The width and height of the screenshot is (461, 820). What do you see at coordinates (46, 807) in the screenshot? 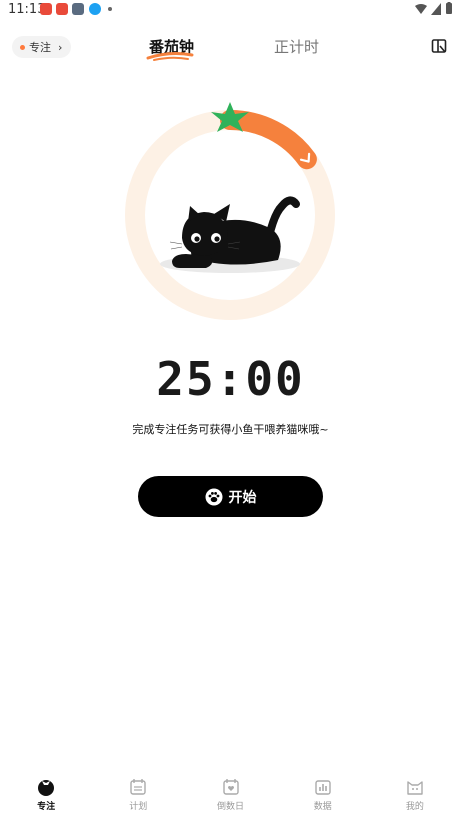
I see `nav-label-focus: 专注` at bounding box center [46, 807].